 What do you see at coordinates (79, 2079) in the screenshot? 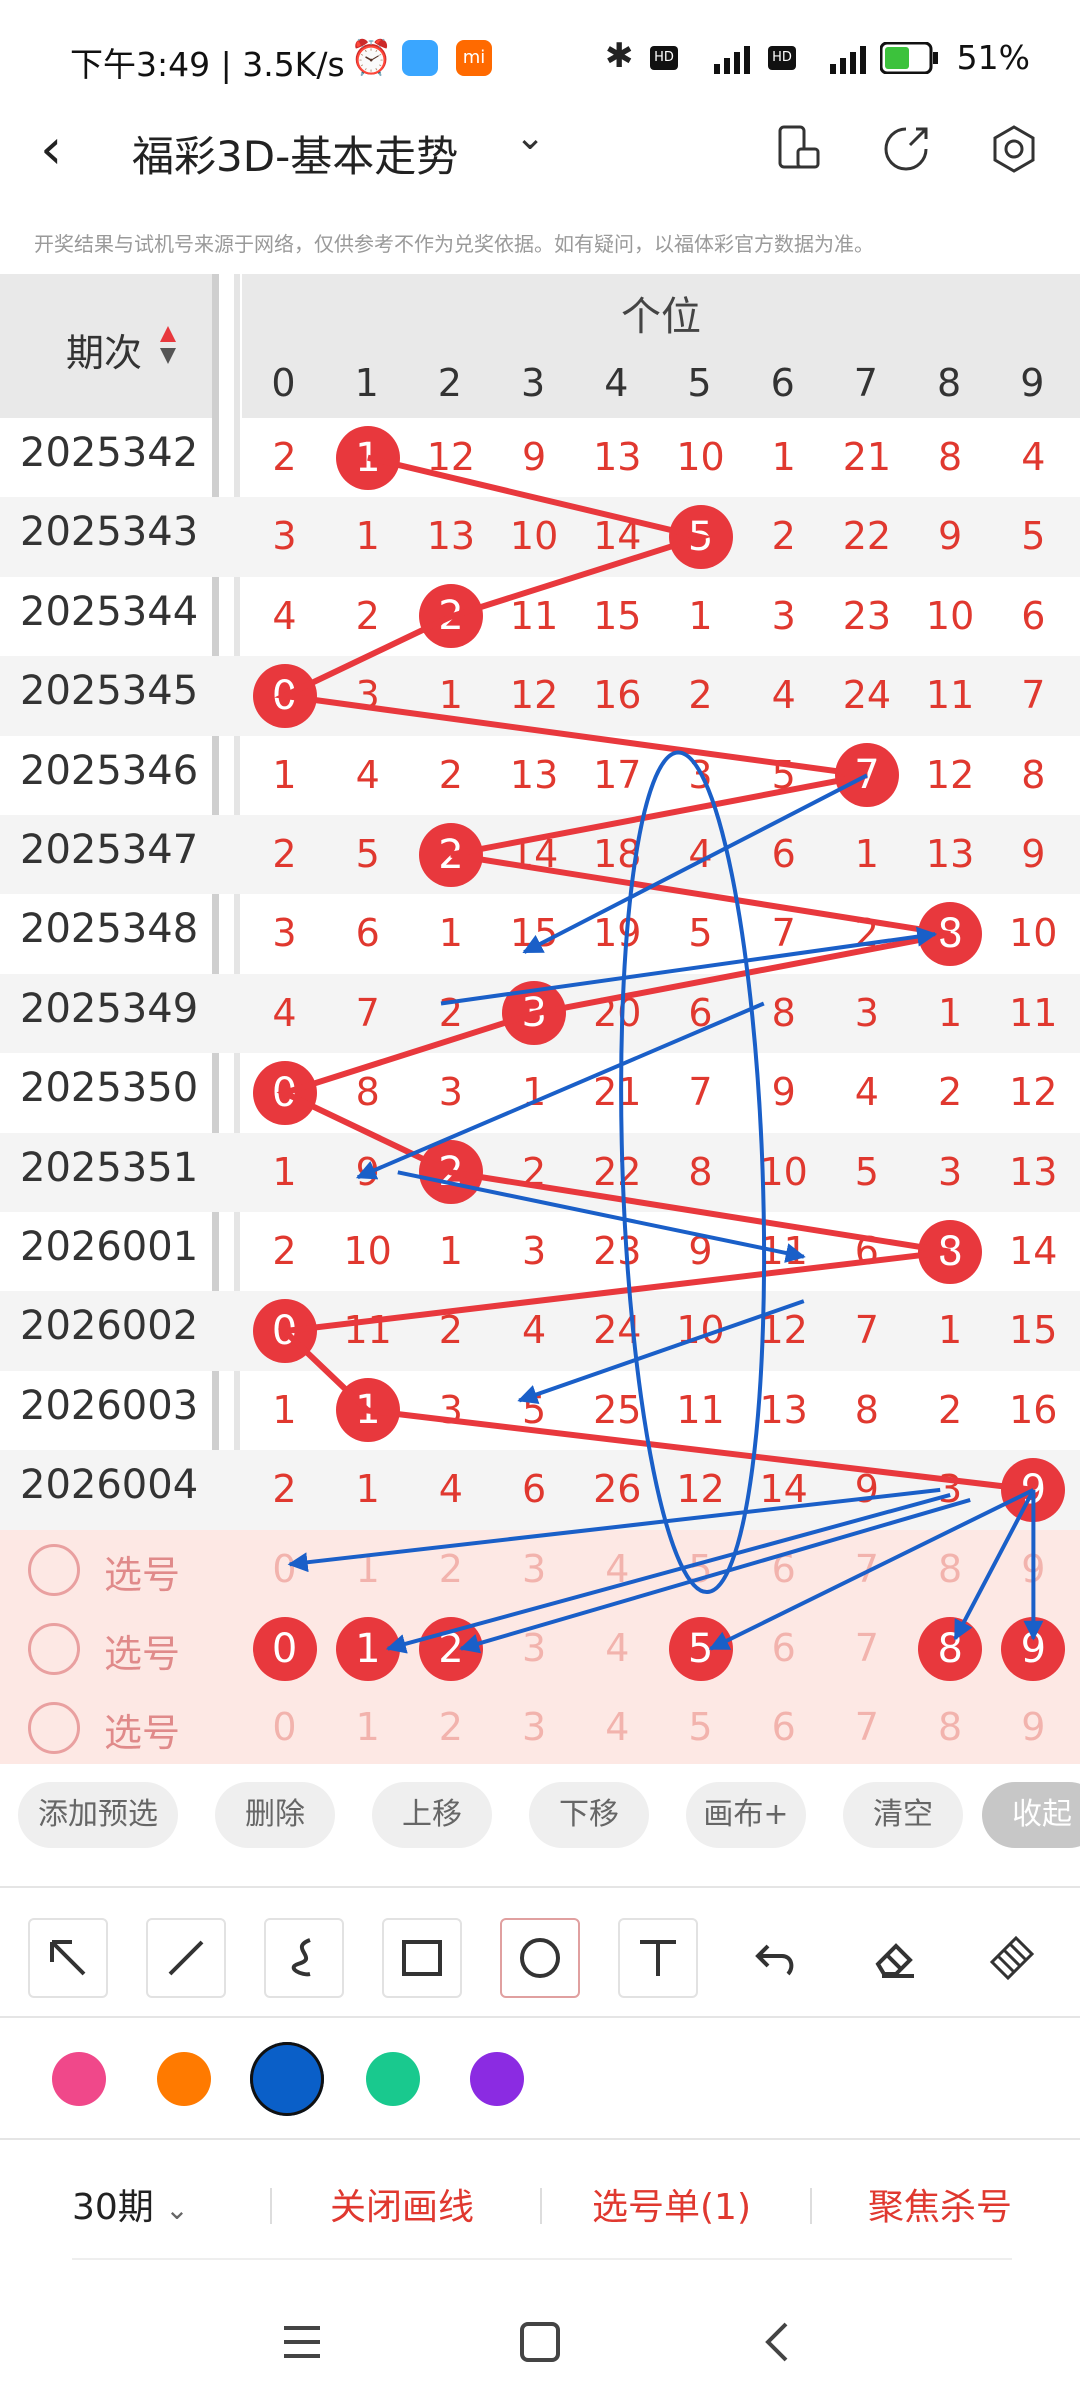
I see `color-swatch-pink` at bounding box center [79, 2079].